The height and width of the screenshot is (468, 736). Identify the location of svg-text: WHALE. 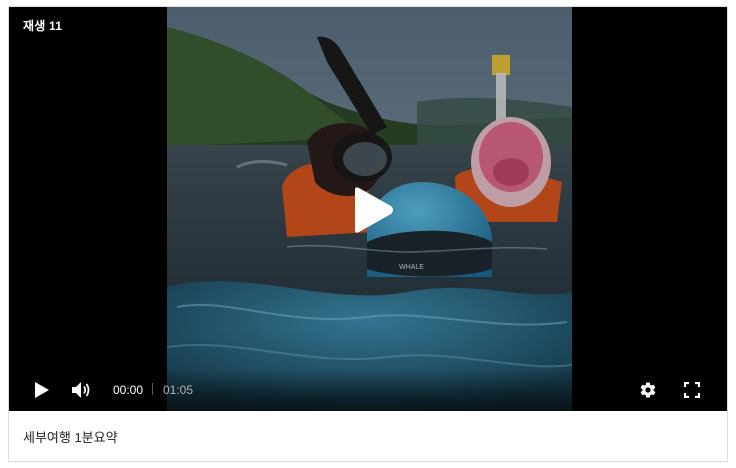
(411, 267).